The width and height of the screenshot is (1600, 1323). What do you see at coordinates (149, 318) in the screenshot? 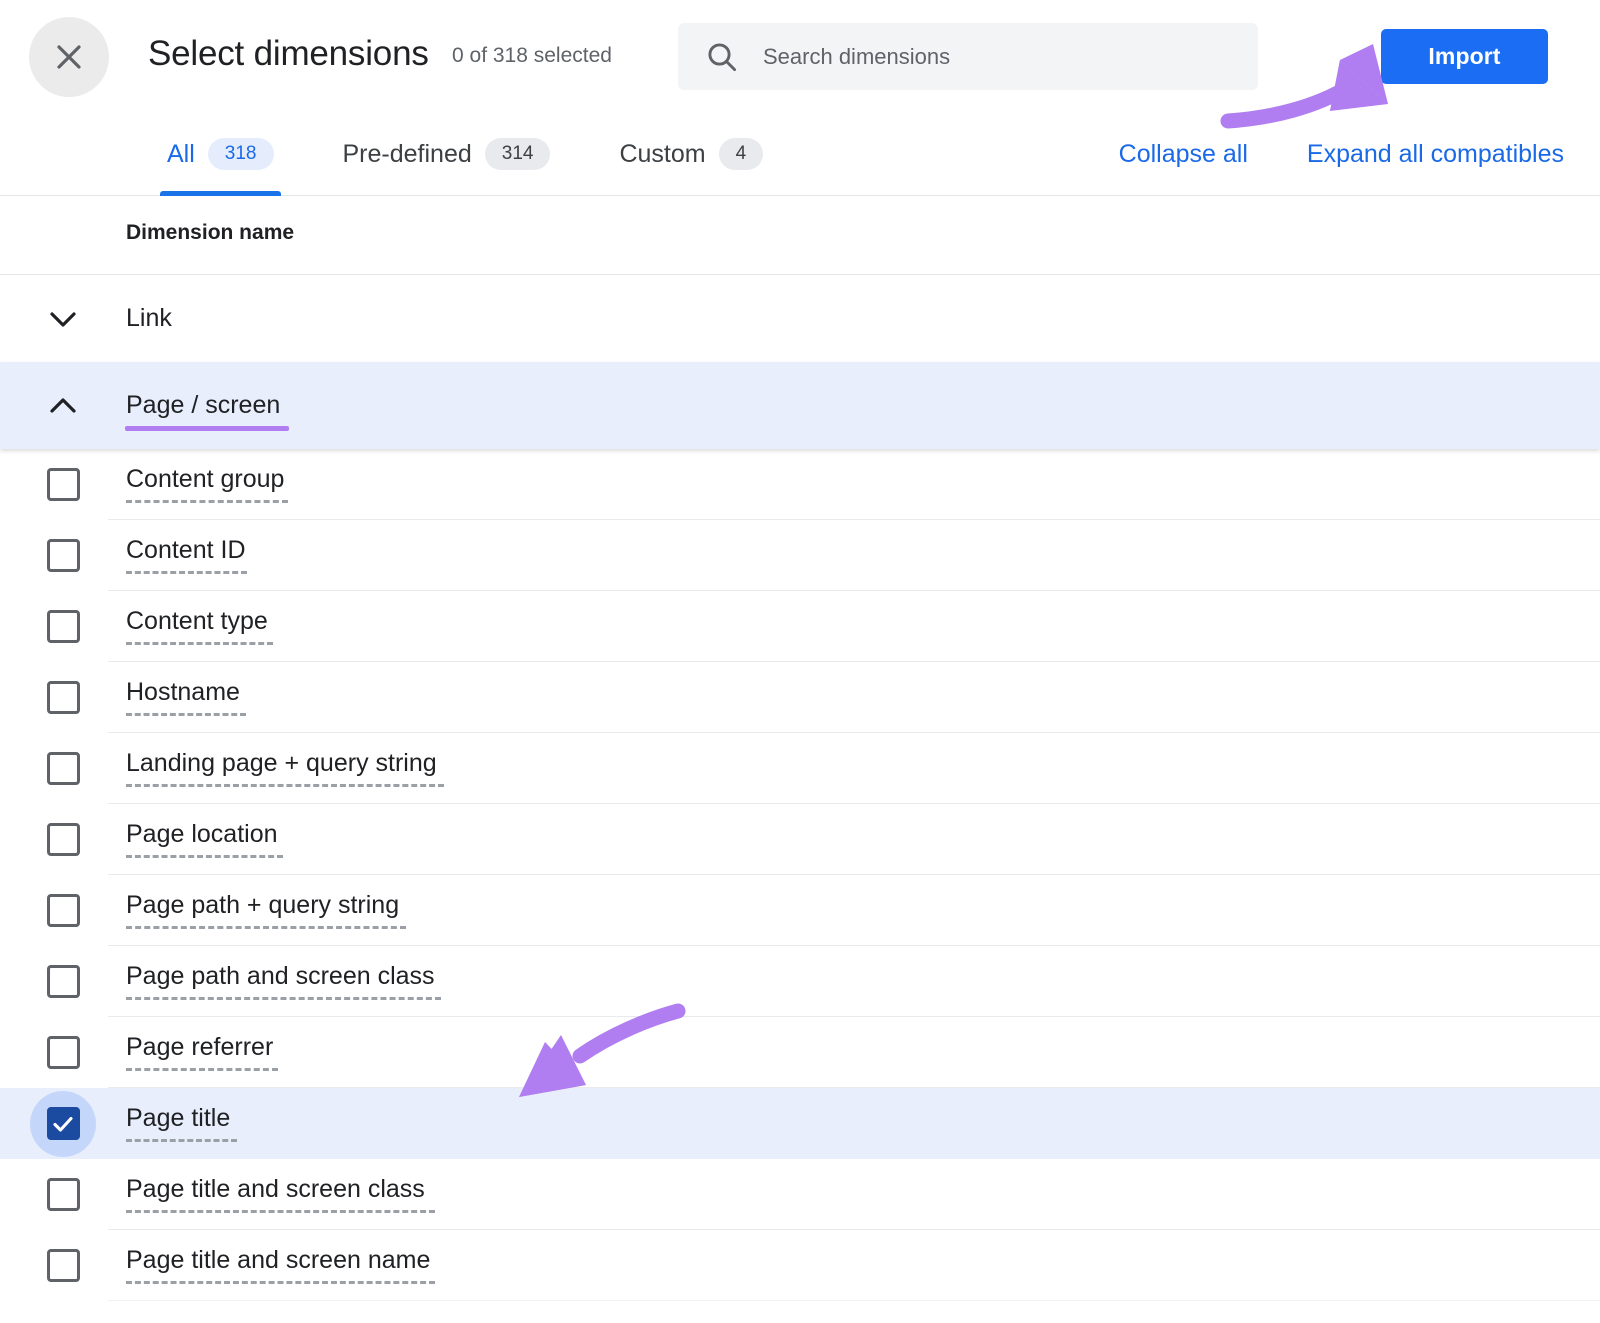
I see `group-name-link: Link` at bounding box center [149, 318].